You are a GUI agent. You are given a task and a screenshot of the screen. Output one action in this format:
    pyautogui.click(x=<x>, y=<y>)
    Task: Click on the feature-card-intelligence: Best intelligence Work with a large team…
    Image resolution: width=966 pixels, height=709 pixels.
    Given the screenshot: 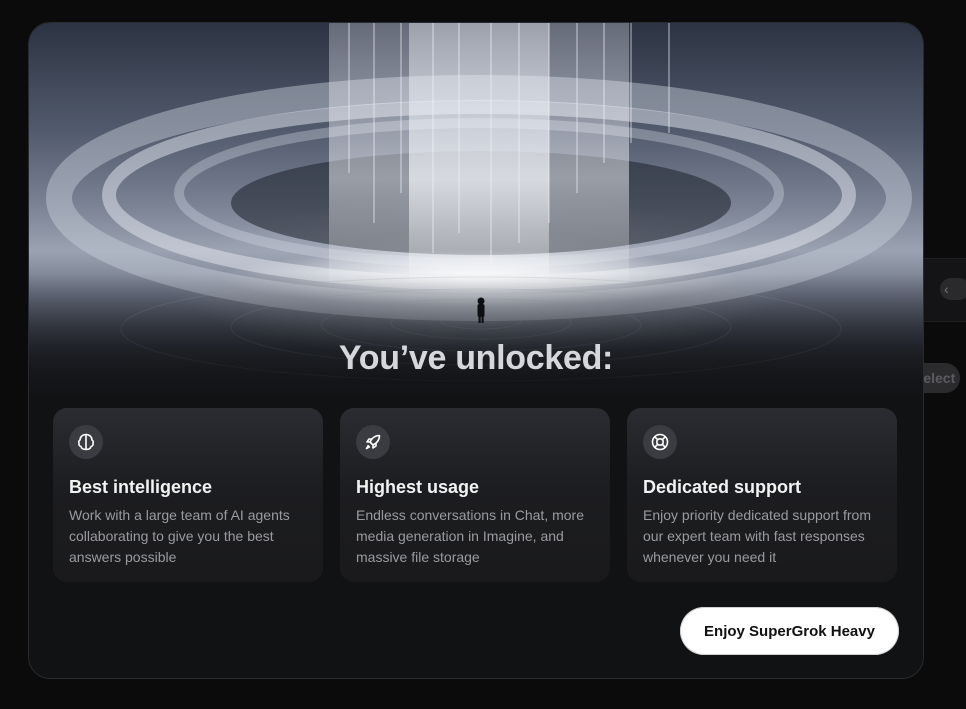 What is the action you would take?
    pyautogui.click(x=188, y=495)
    